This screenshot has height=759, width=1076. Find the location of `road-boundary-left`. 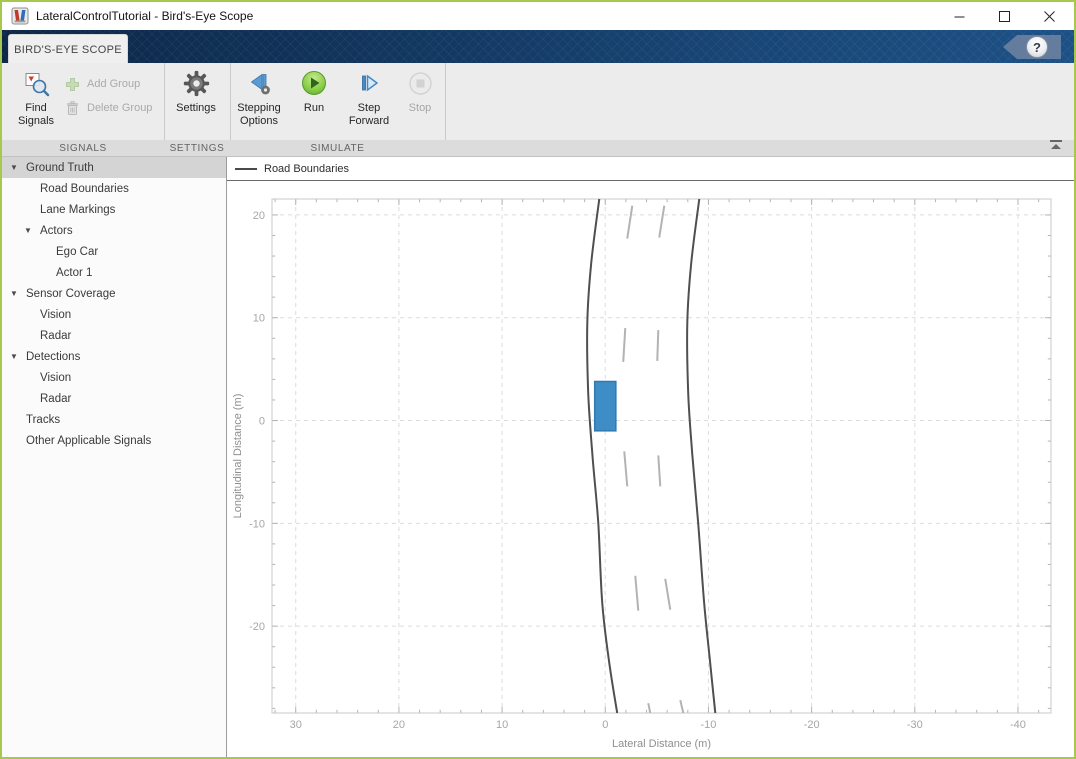

road-boundary-left is located at coordinates (602, 456).